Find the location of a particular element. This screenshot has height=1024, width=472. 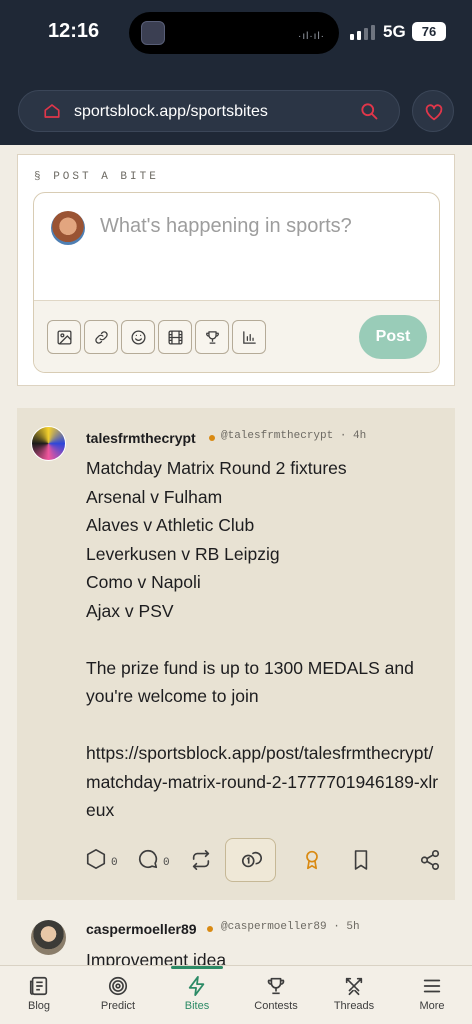

comment-button: 0 is located at coordinates (153, 859).